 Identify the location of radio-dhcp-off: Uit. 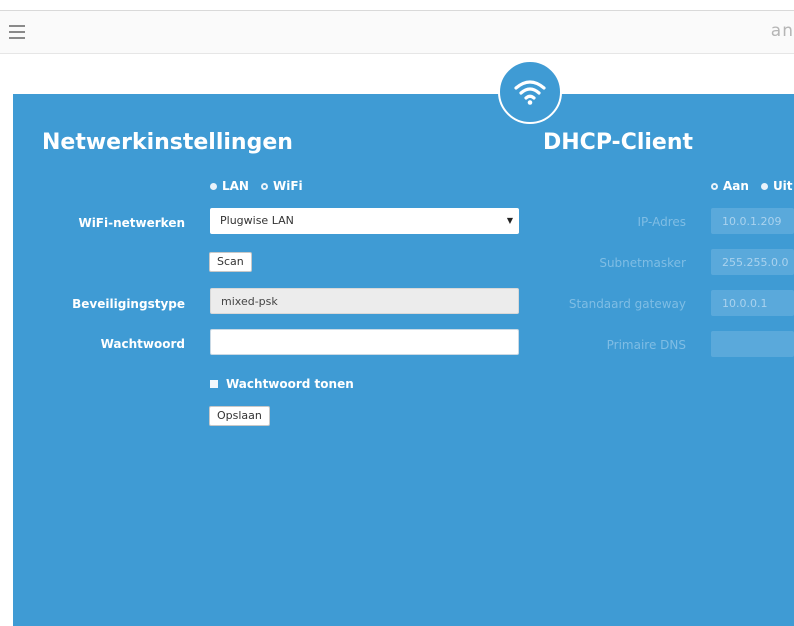
(776, 186).